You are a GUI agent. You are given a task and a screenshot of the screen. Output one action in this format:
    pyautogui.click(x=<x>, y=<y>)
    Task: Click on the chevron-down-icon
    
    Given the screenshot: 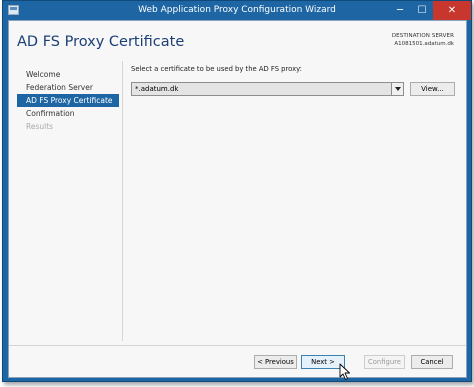 What is the action you would take?
    pyautogui.click(x=397, y=89)
    